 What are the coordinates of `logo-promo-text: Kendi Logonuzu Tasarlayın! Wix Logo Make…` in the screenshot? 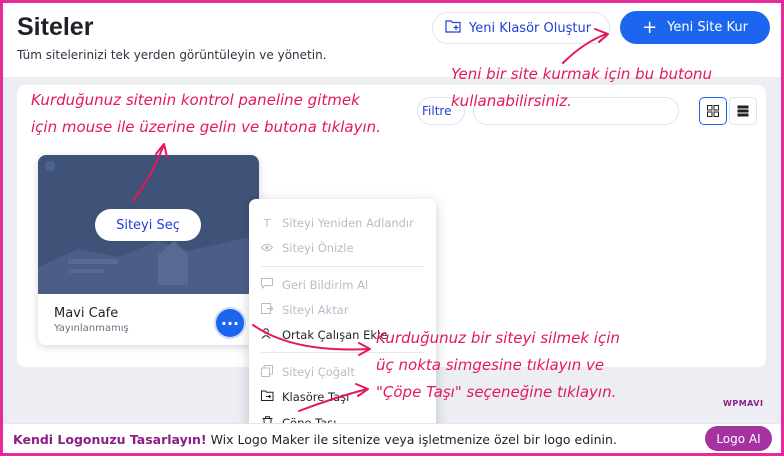 It's located at (315, 439).